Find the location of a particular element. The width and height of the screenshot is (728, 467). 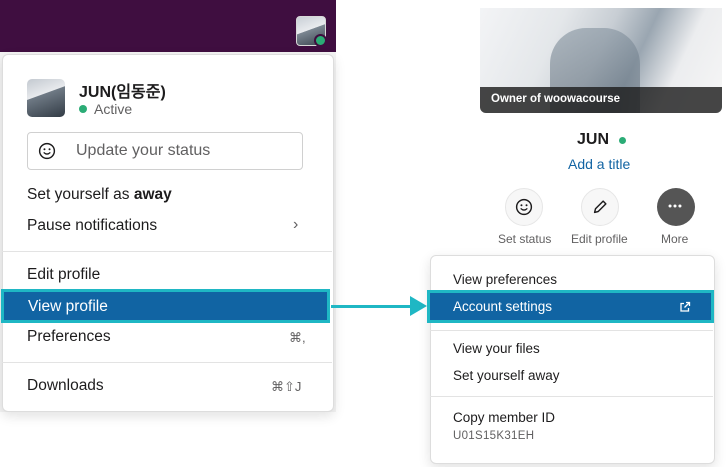

member-id: U01S15K31EH is located at coordinates (494, 436).